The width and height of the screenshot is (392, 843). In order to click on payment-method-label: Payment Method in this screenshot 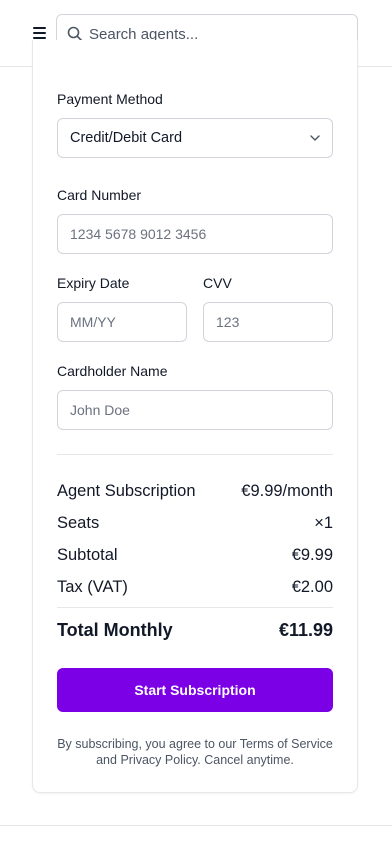, I will do `click(110, 99)`.